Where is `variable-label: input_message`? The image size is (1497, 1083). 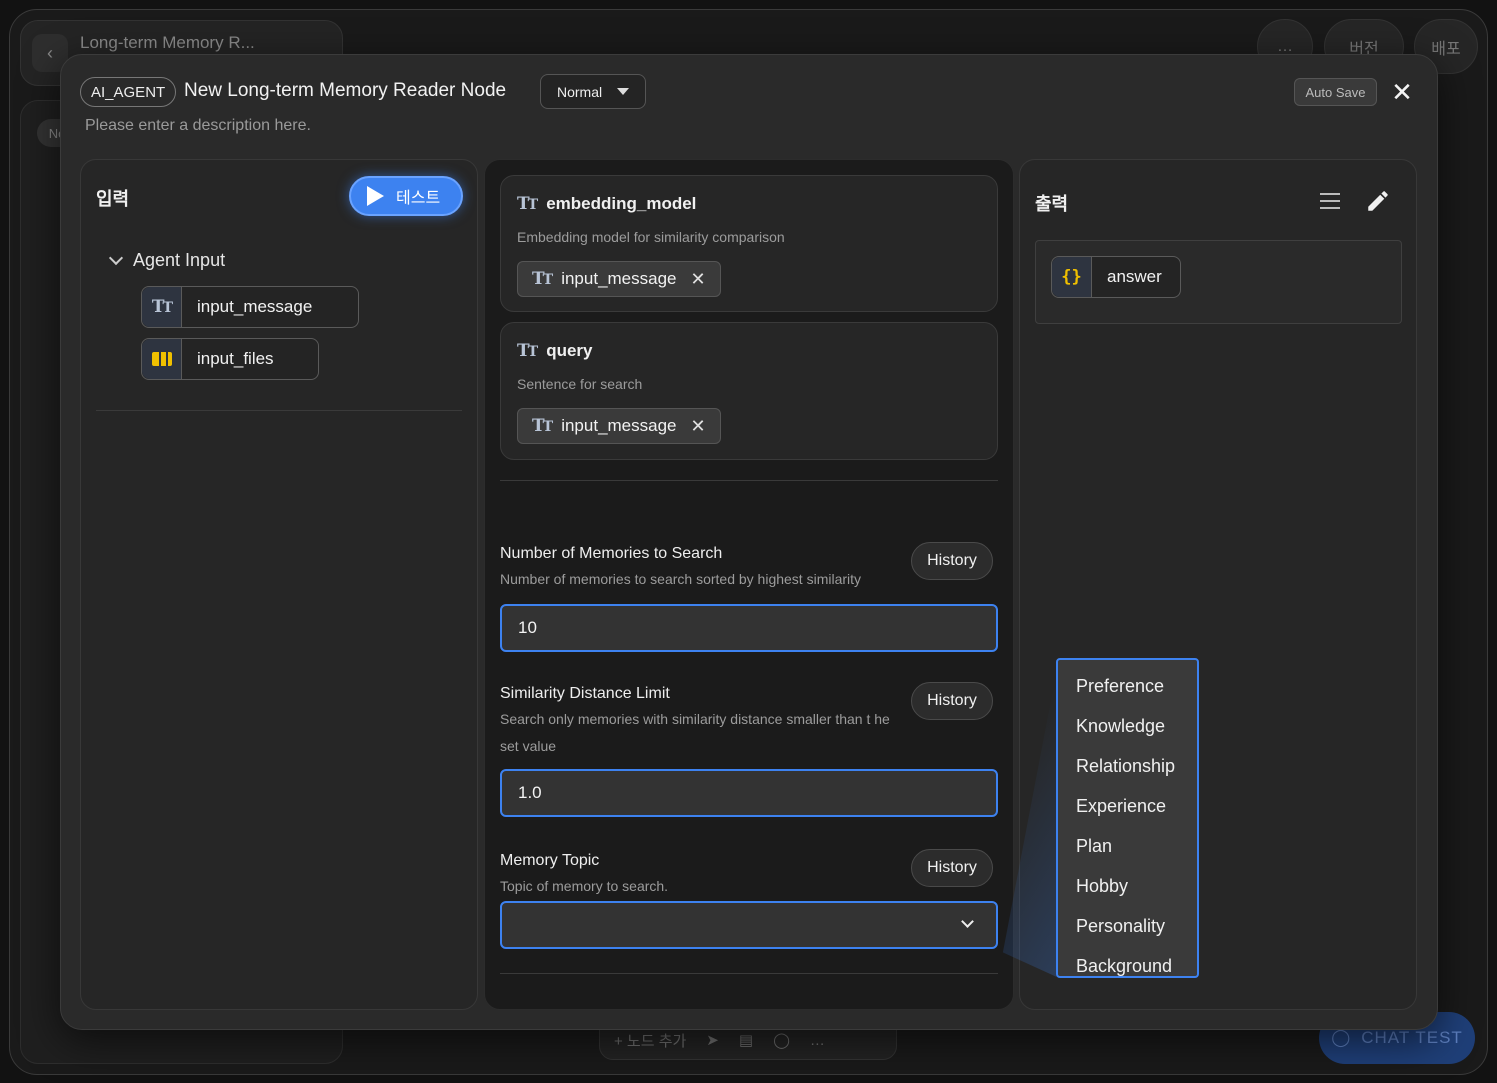 variable-label: input_message is located at coordinates (255, 306).